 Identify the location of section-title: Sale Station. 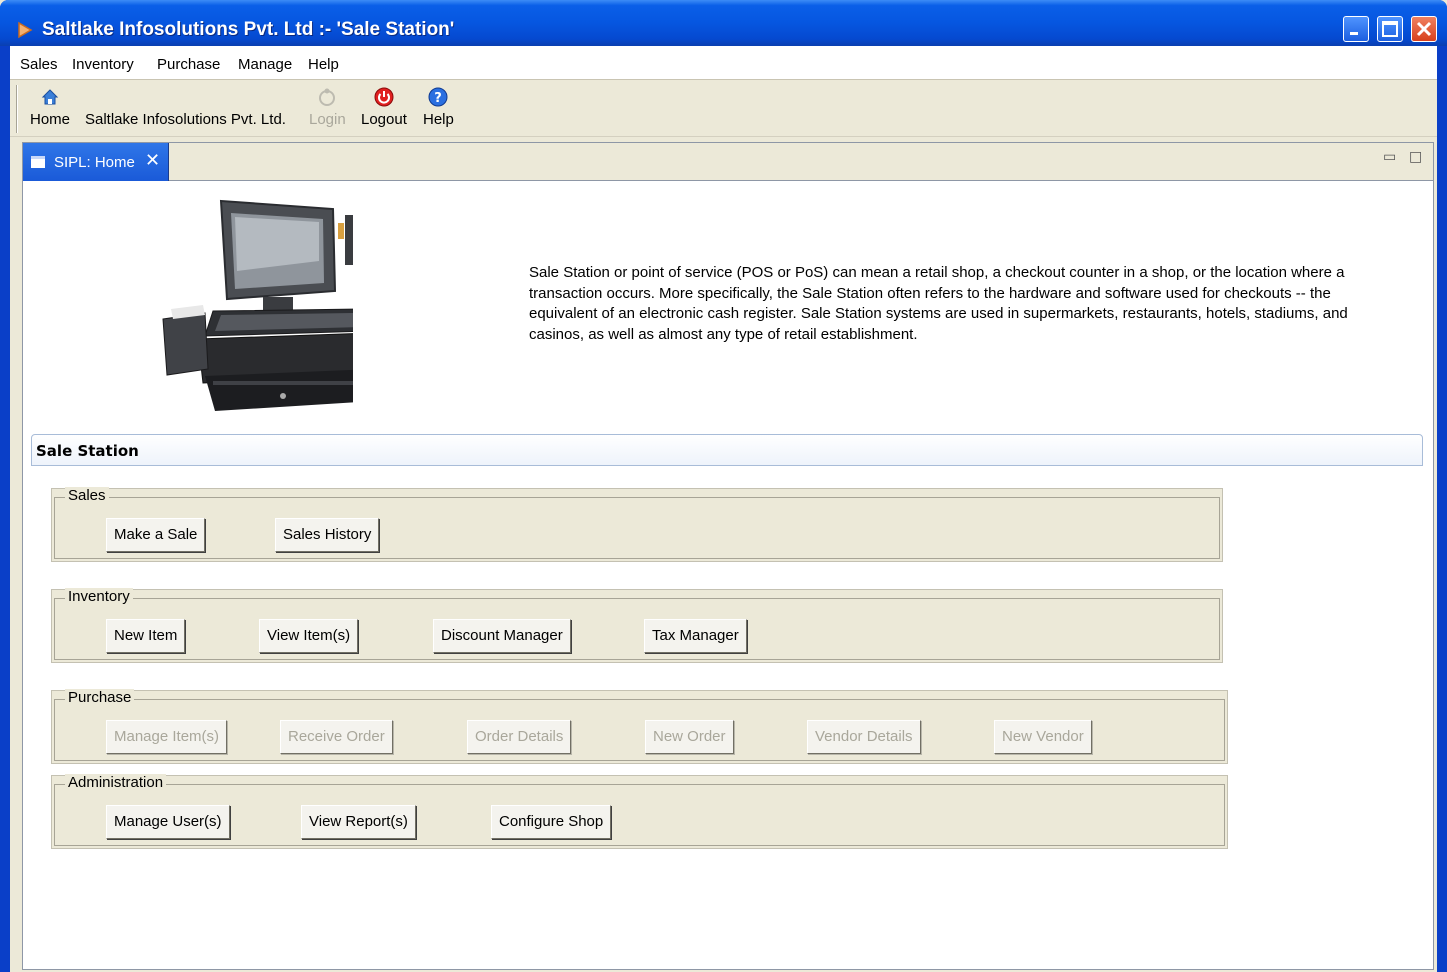
(87, 451).